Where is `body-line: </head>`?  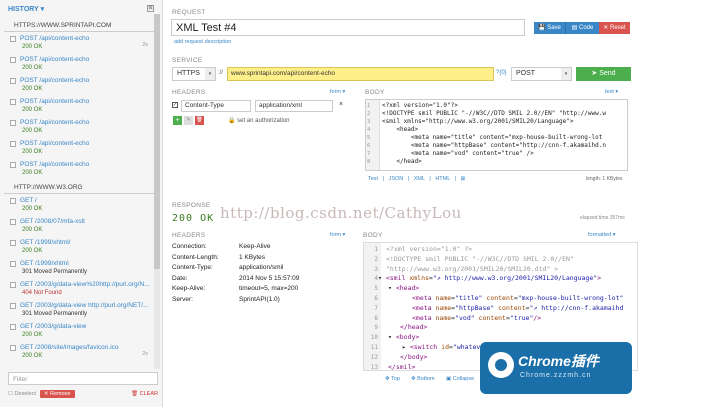 body-line: </head> is located at coordinates (402, 161).